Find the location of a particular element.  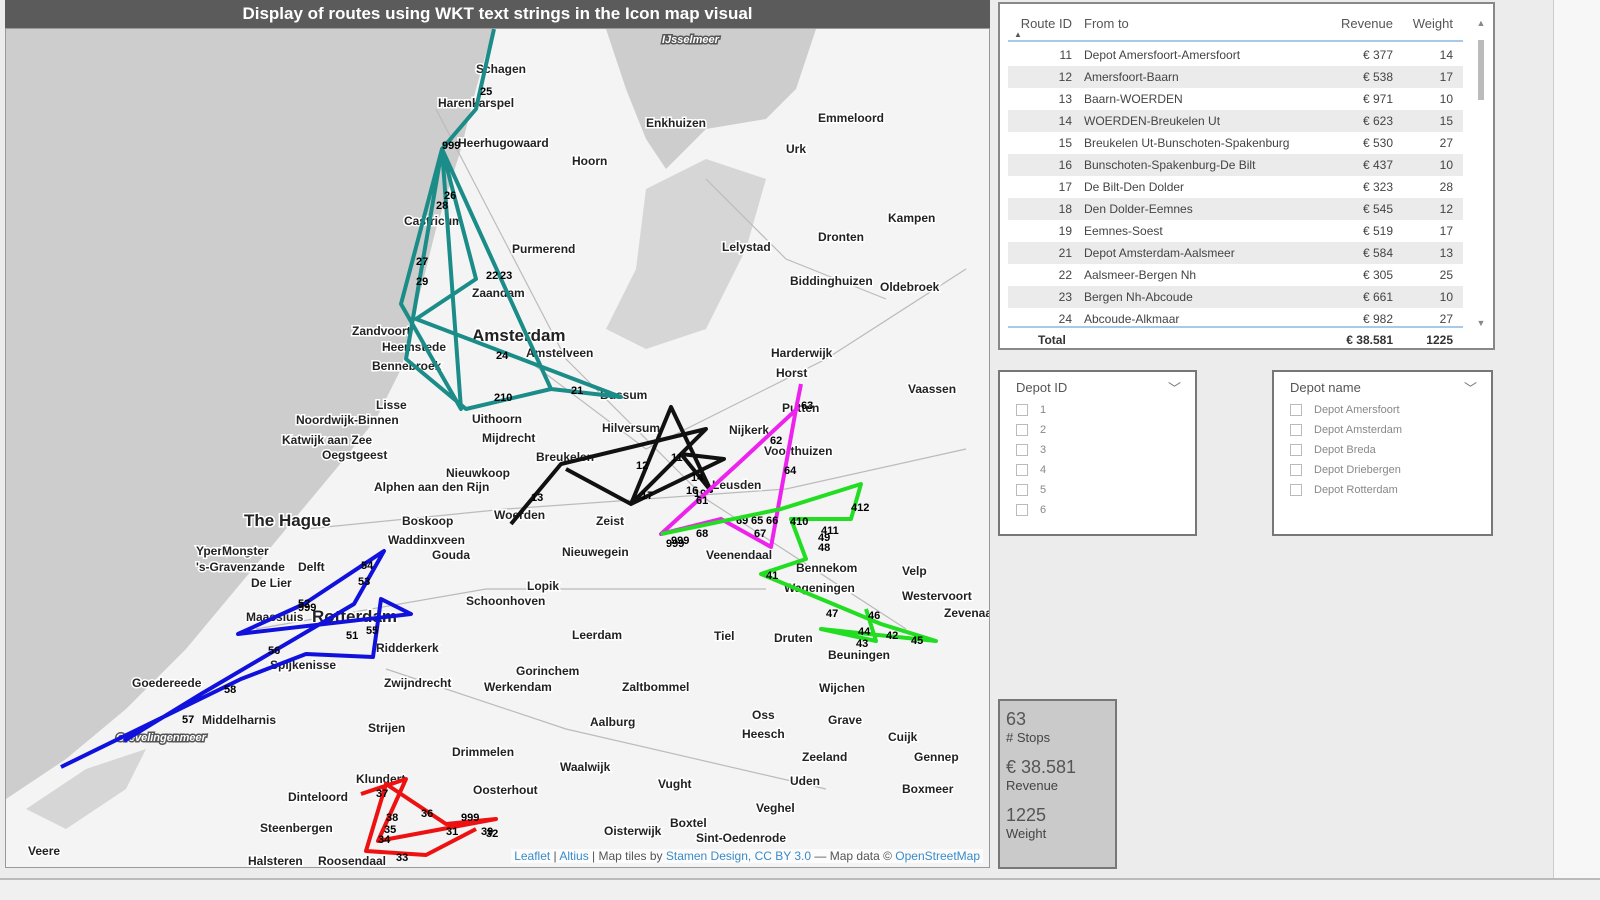

slicer-option: 5 is located at coordinates (1031, 490).